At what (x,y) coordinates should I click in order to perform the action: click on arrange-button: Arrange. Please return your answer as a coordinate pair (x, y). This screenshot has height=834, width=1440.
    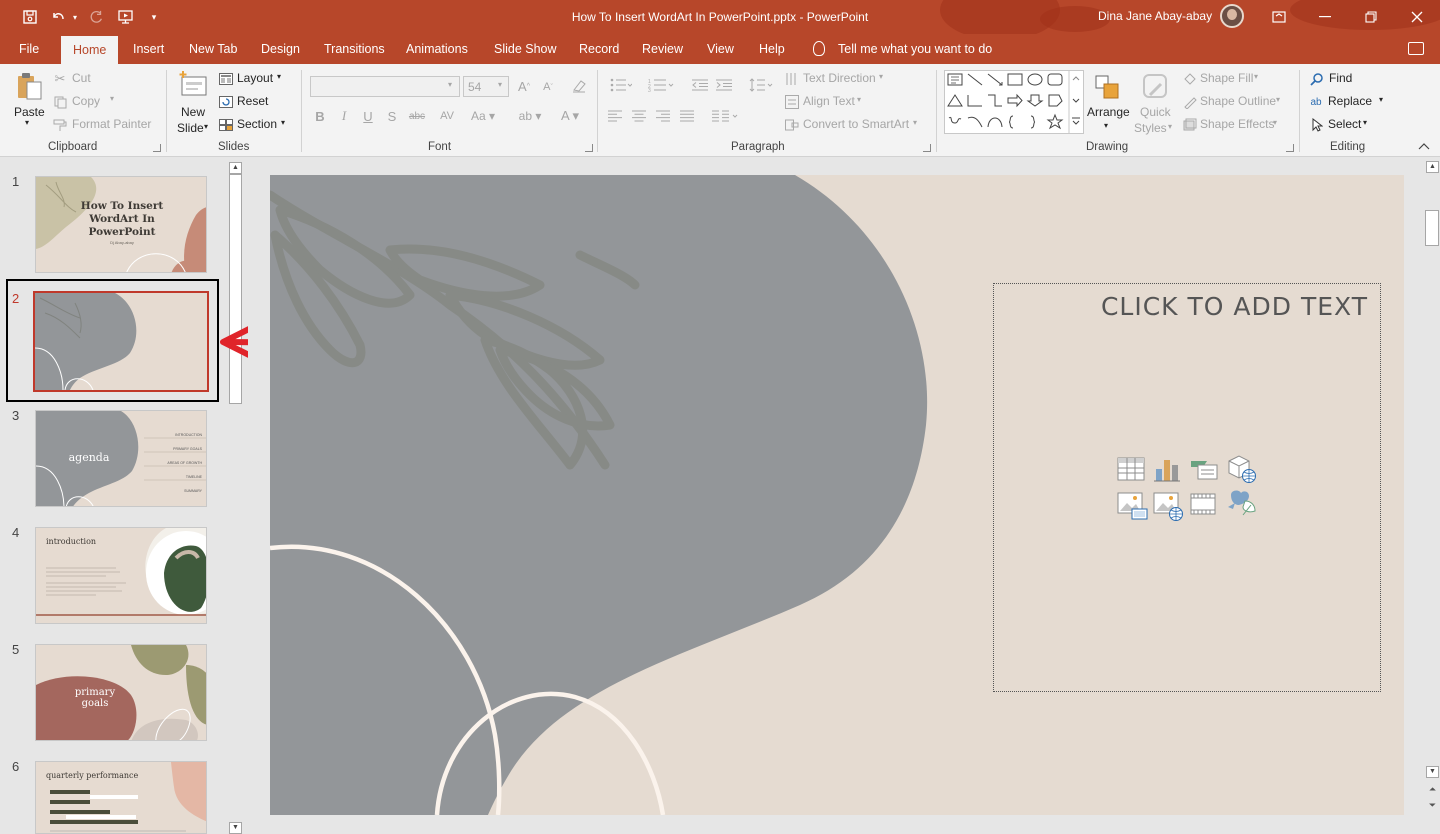
    Looking at the image, I should click on (1108, 112).